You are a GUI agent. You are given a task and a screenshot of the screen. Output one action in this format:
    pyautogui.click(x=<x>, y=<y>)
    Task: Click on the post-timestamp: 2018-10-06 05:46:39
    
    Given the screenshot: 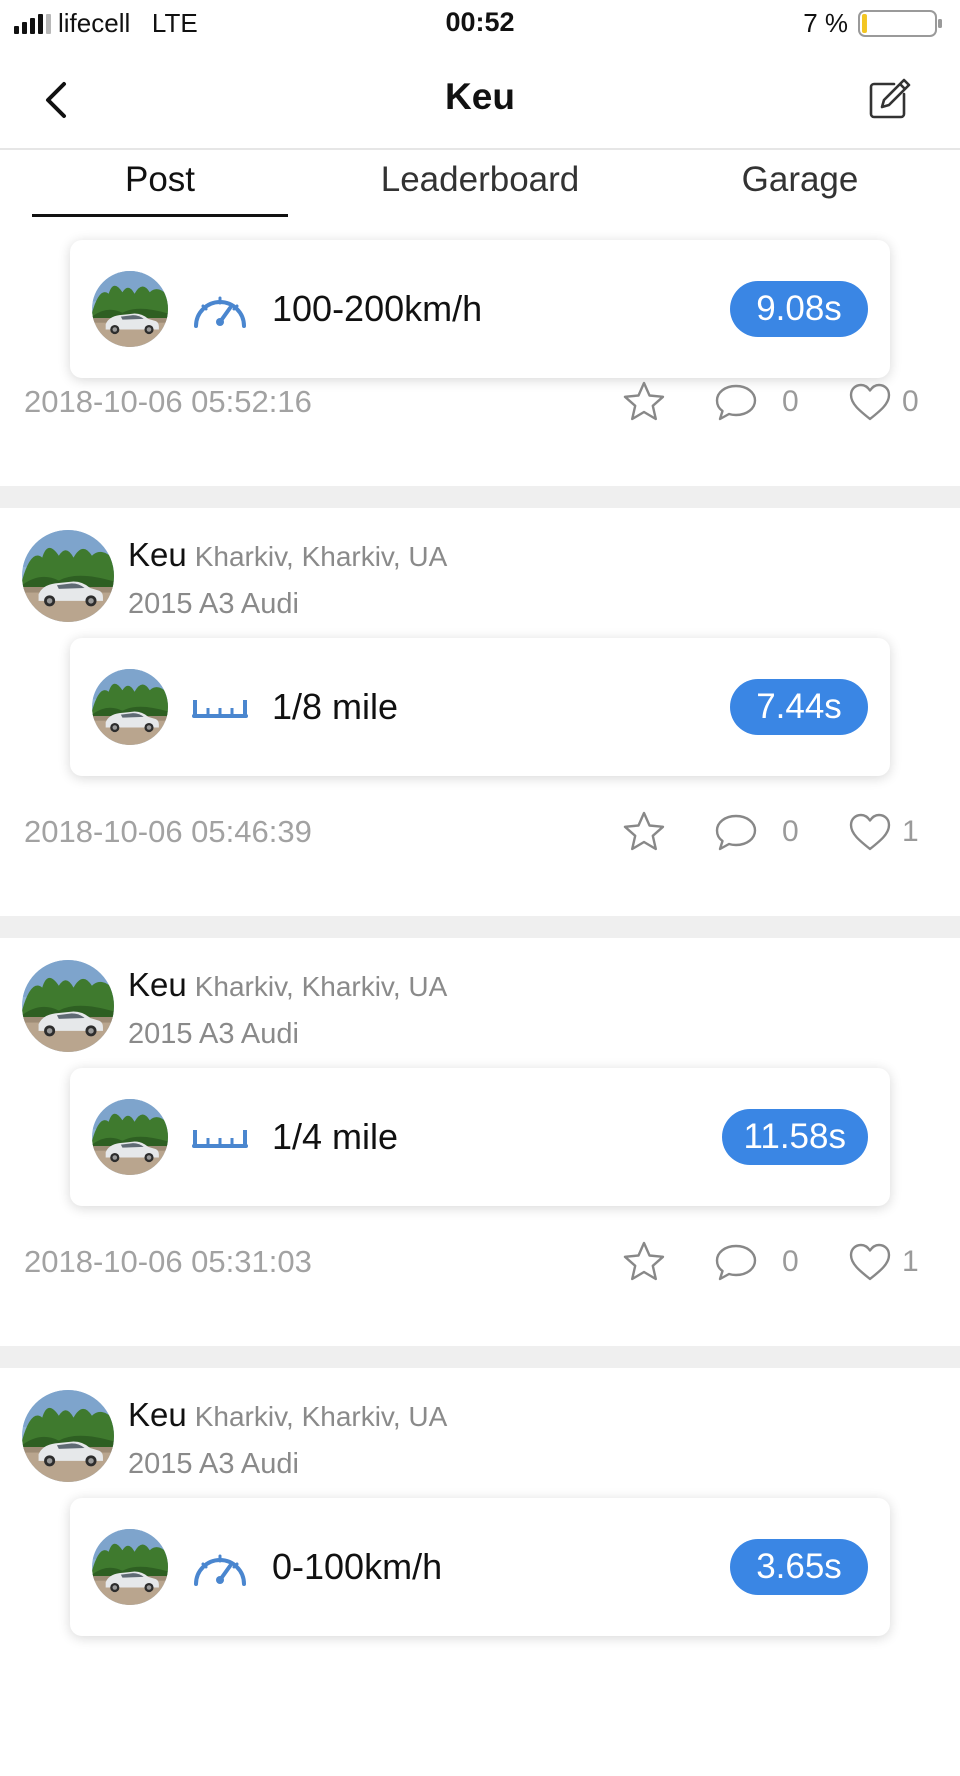 What is the action you would take?
    pyautogui.click(x=168, y=831)
    